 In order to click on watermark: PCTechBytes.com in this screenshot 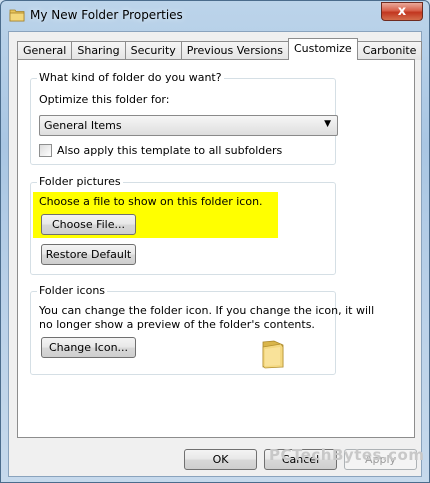, I will do `click(347, 455)`.